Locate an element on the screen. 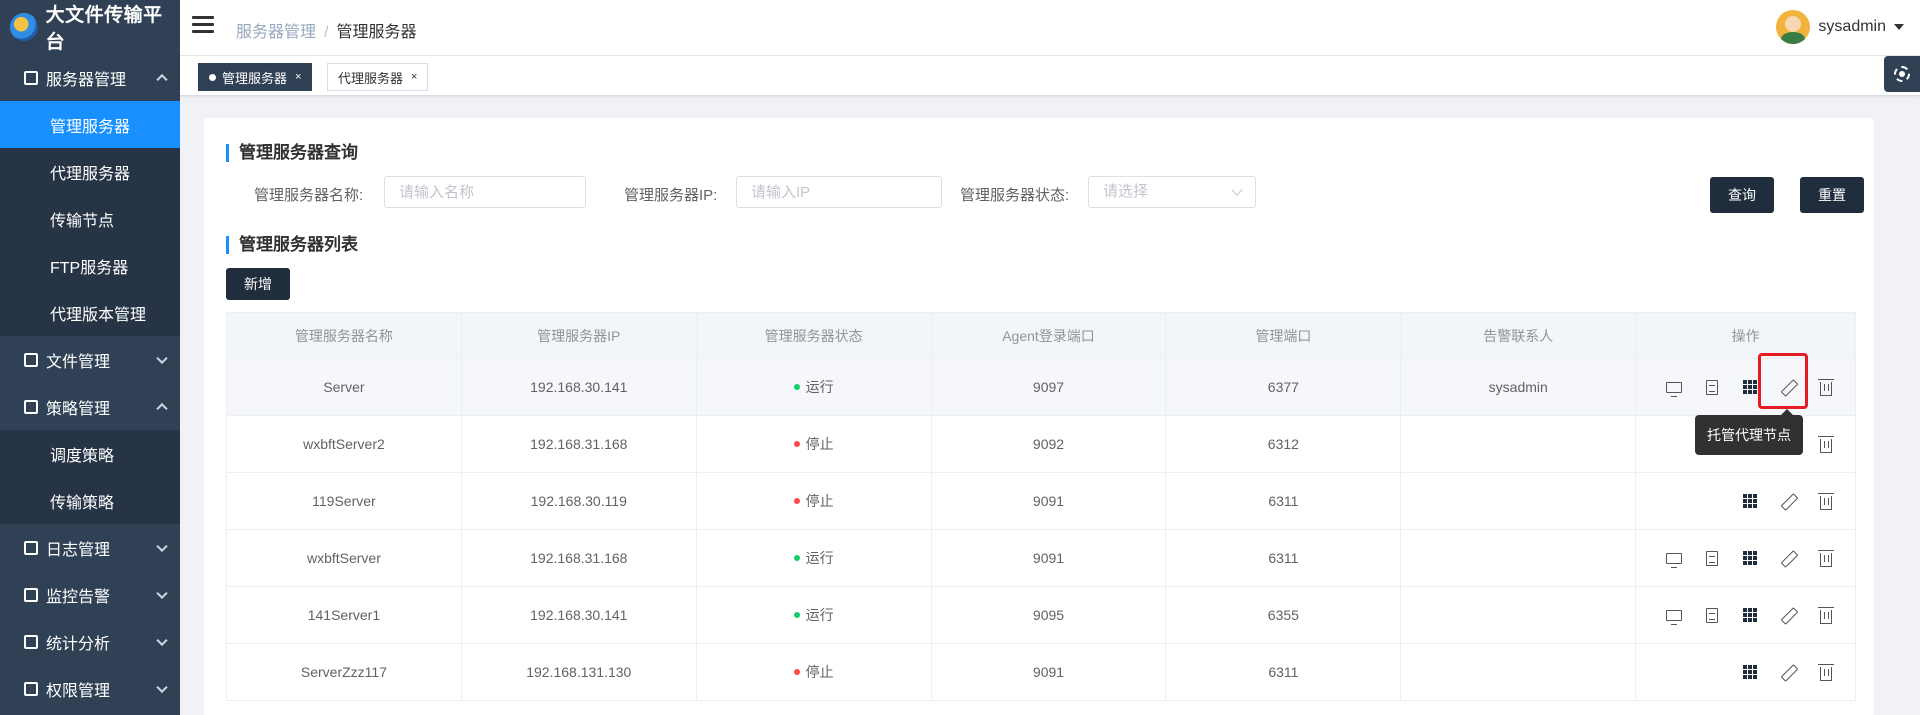 Image resolution: width=1920 pixels, height=715 pixels. sidebar-item-transfer-policy: 传输策略 is located at coordinates (90, 500).